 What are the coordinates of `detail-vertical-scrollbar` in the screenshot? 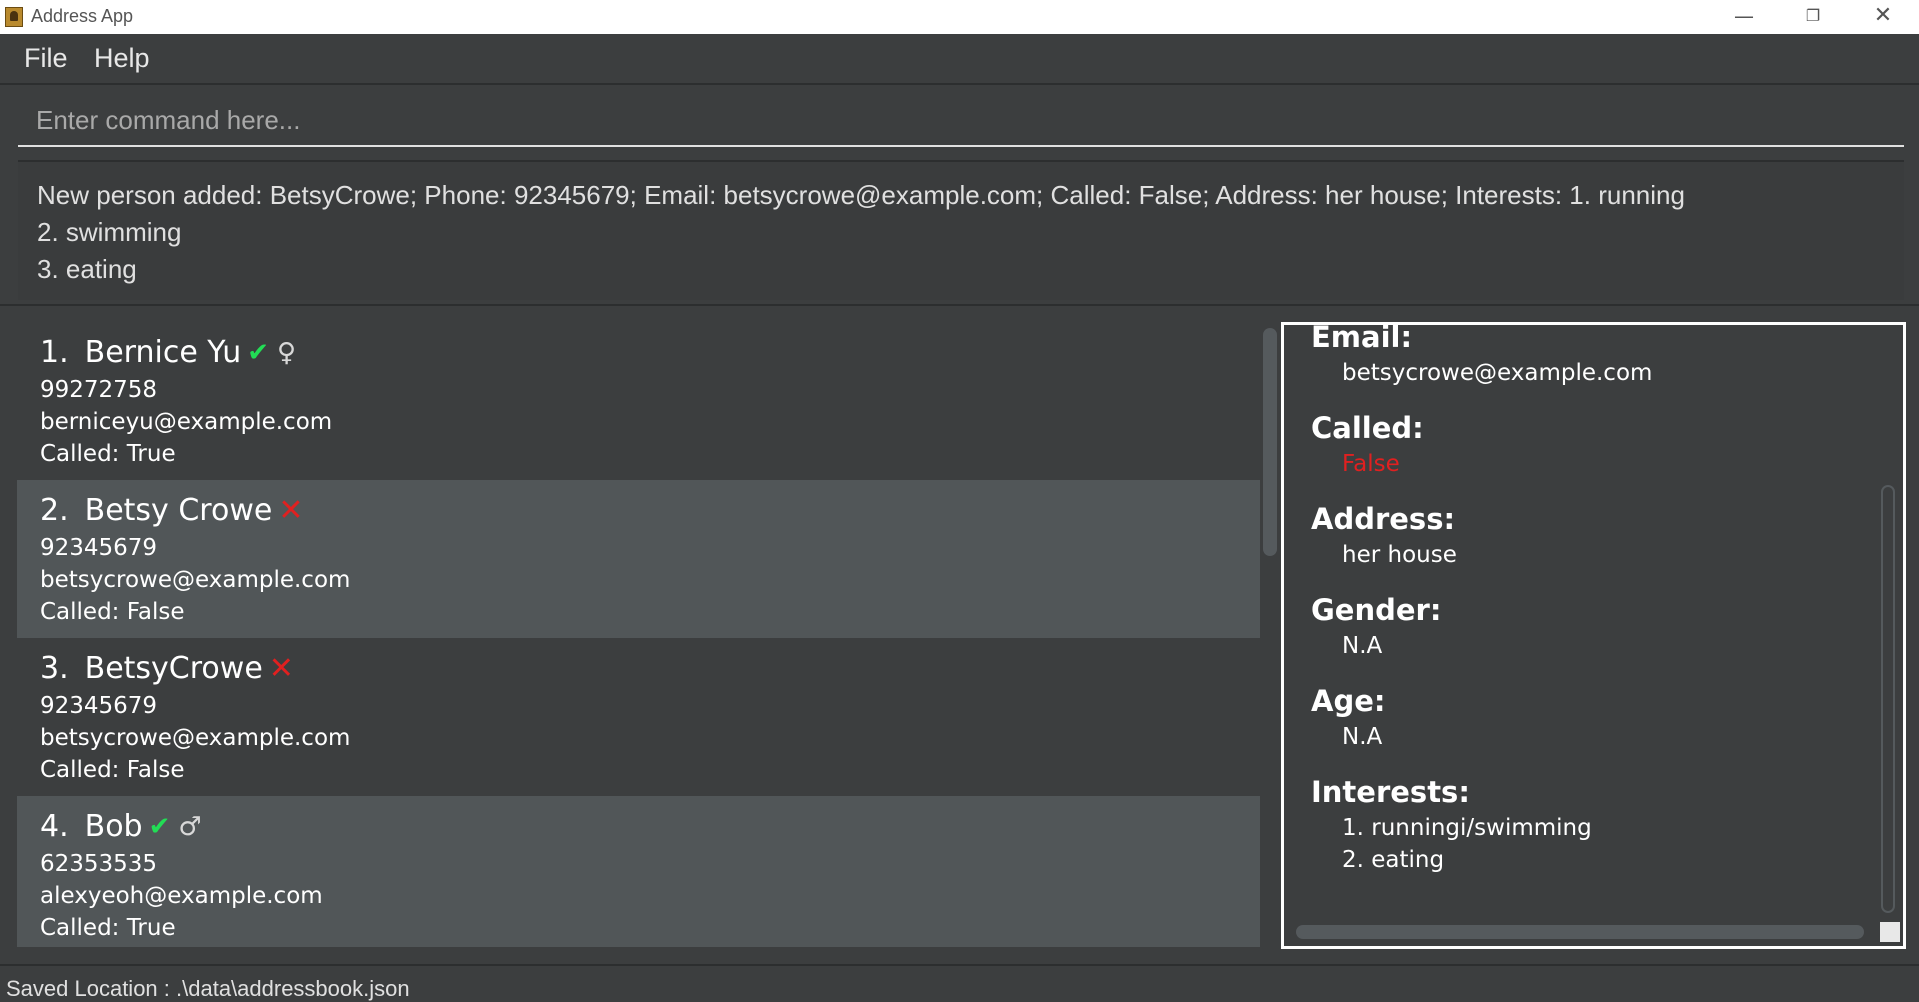 It's located at (1888, 699).